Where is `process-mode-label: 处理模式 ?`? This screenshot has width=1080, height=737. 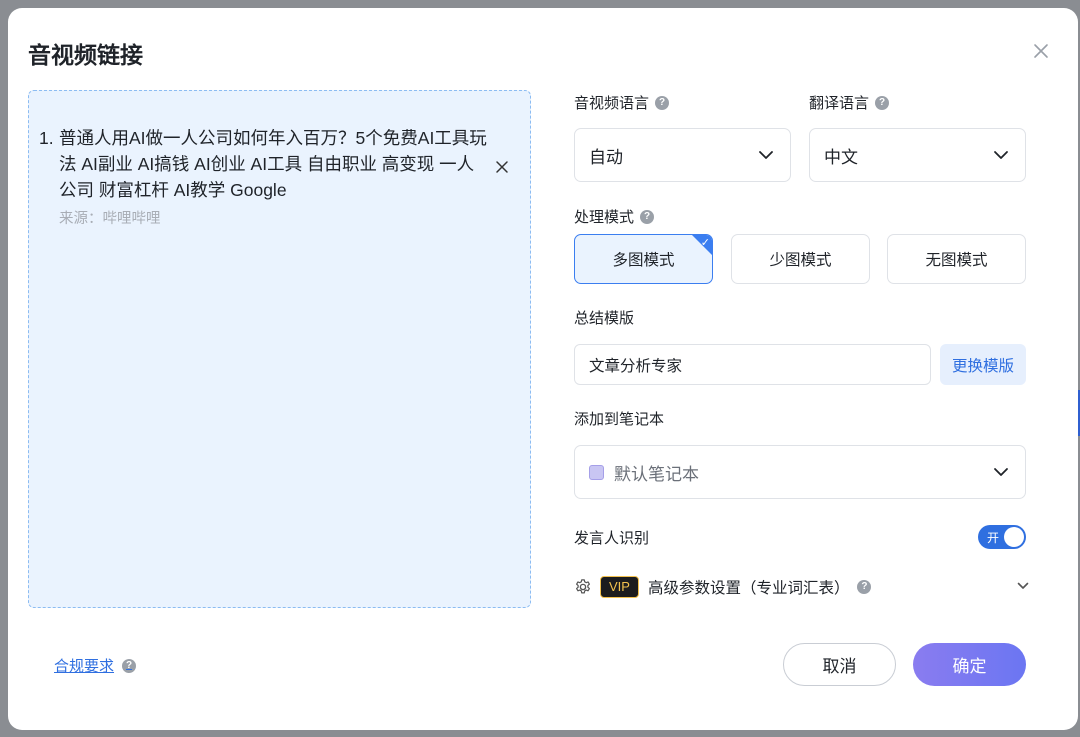
process-mode-label: 处理模式 ? is located at coordinates (614, 216).